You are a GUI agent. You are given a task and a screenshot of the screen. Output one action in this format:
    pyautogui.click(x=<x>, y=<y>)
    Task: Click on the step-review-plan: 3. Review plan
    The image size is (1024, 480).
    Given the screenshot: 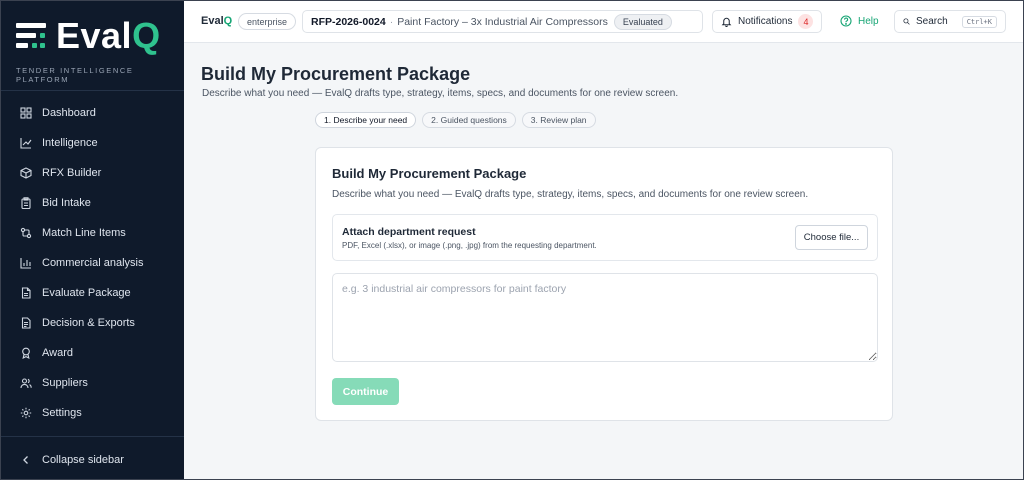 What is the action you would take?
    pyautogui.click(x=558, y=120)
    